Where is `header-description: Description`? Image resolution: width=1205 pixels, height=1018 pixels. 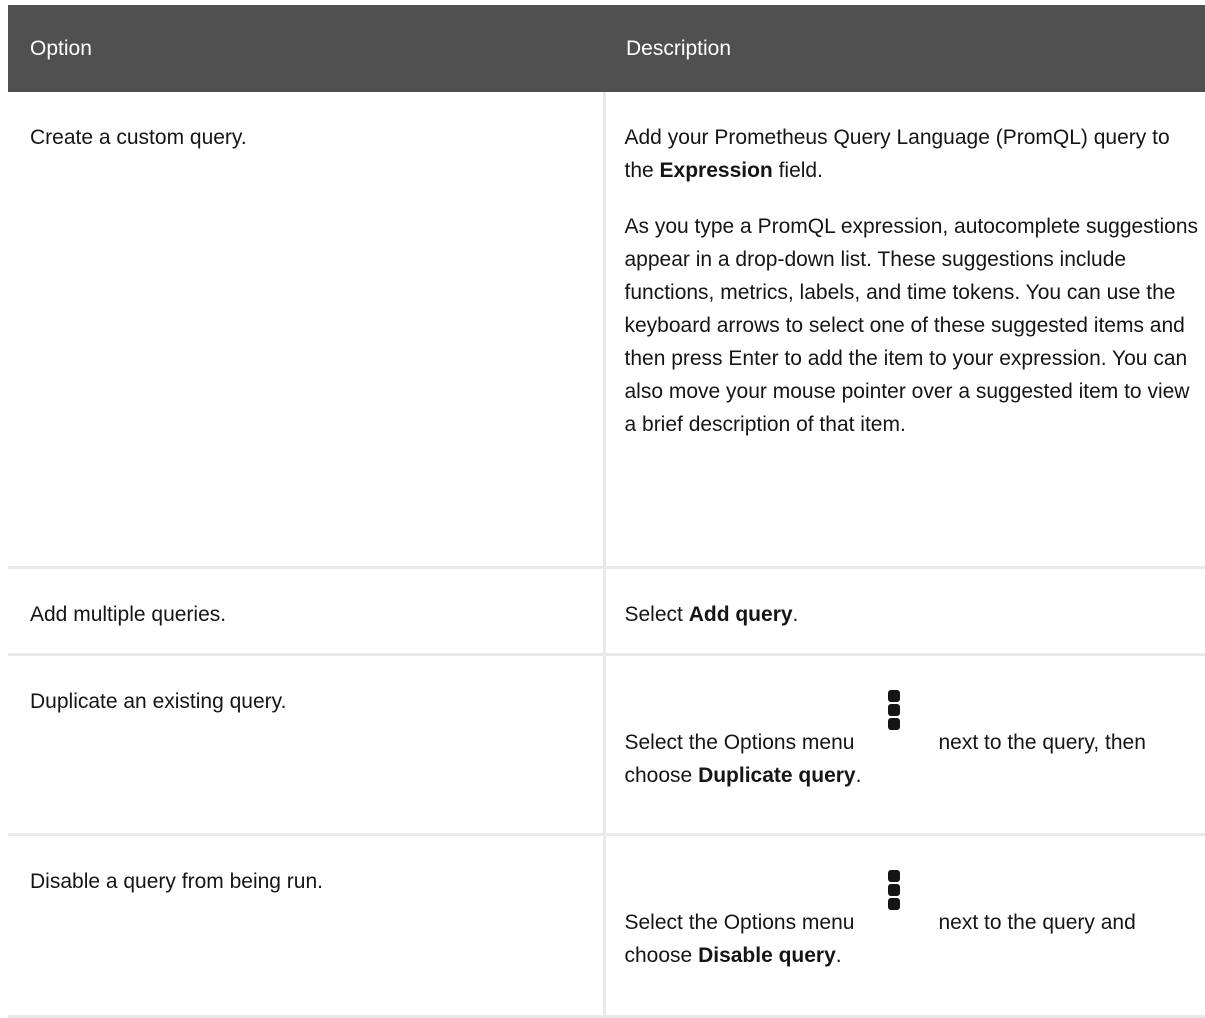
header-description: Description is located at coordinates (904, 48).